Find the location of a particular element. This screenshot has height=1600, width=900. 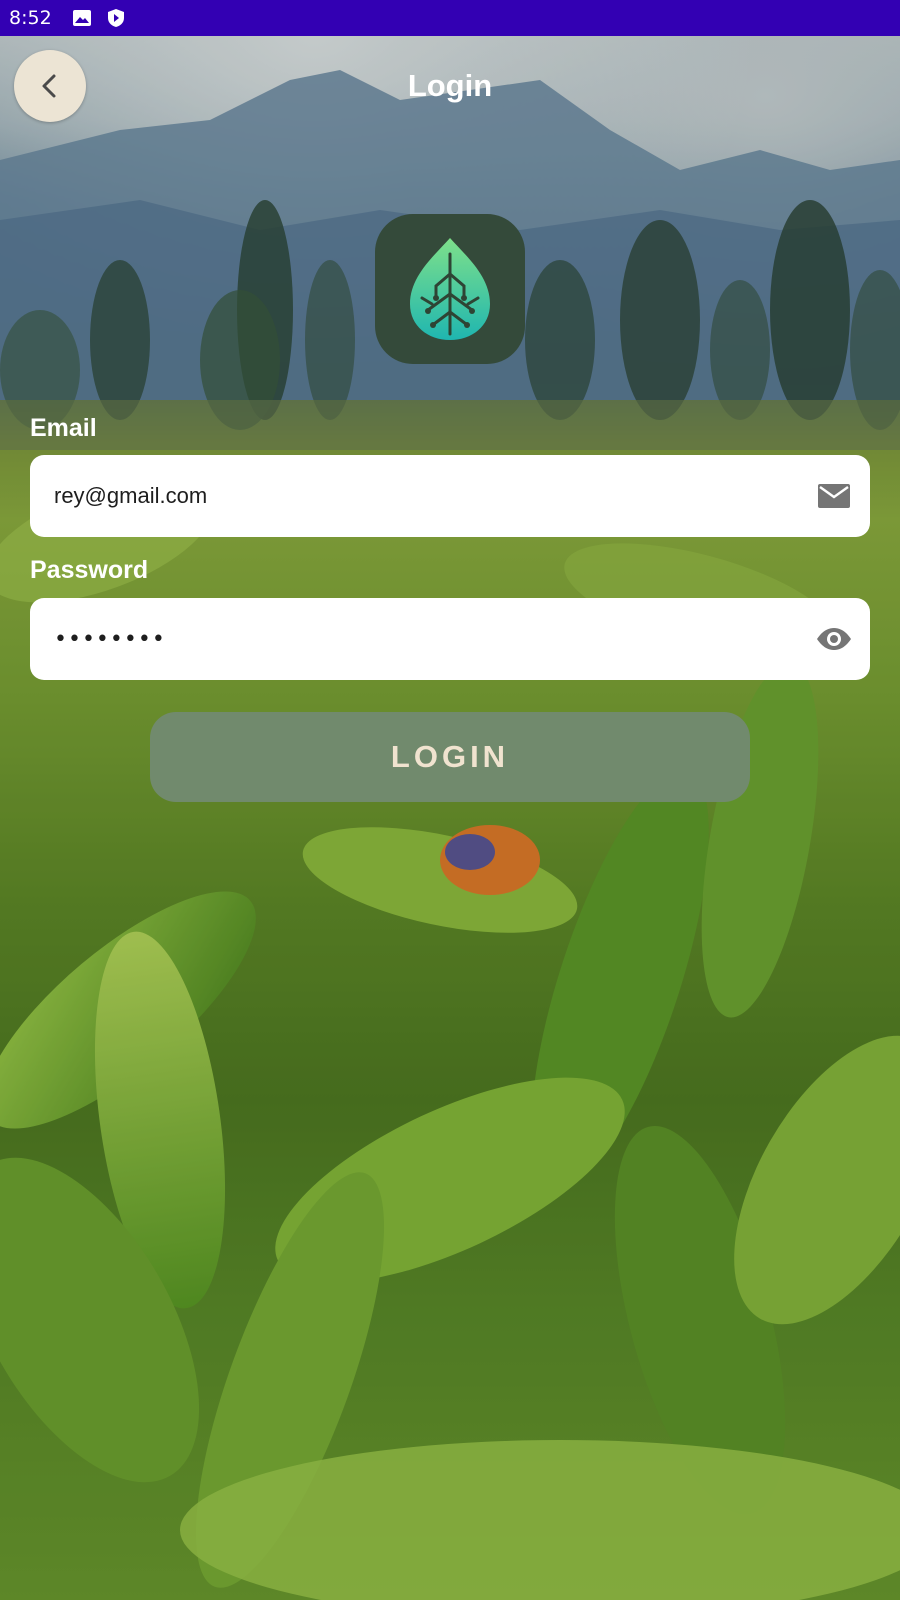

shield-icon is located at coordinates (116, 18).